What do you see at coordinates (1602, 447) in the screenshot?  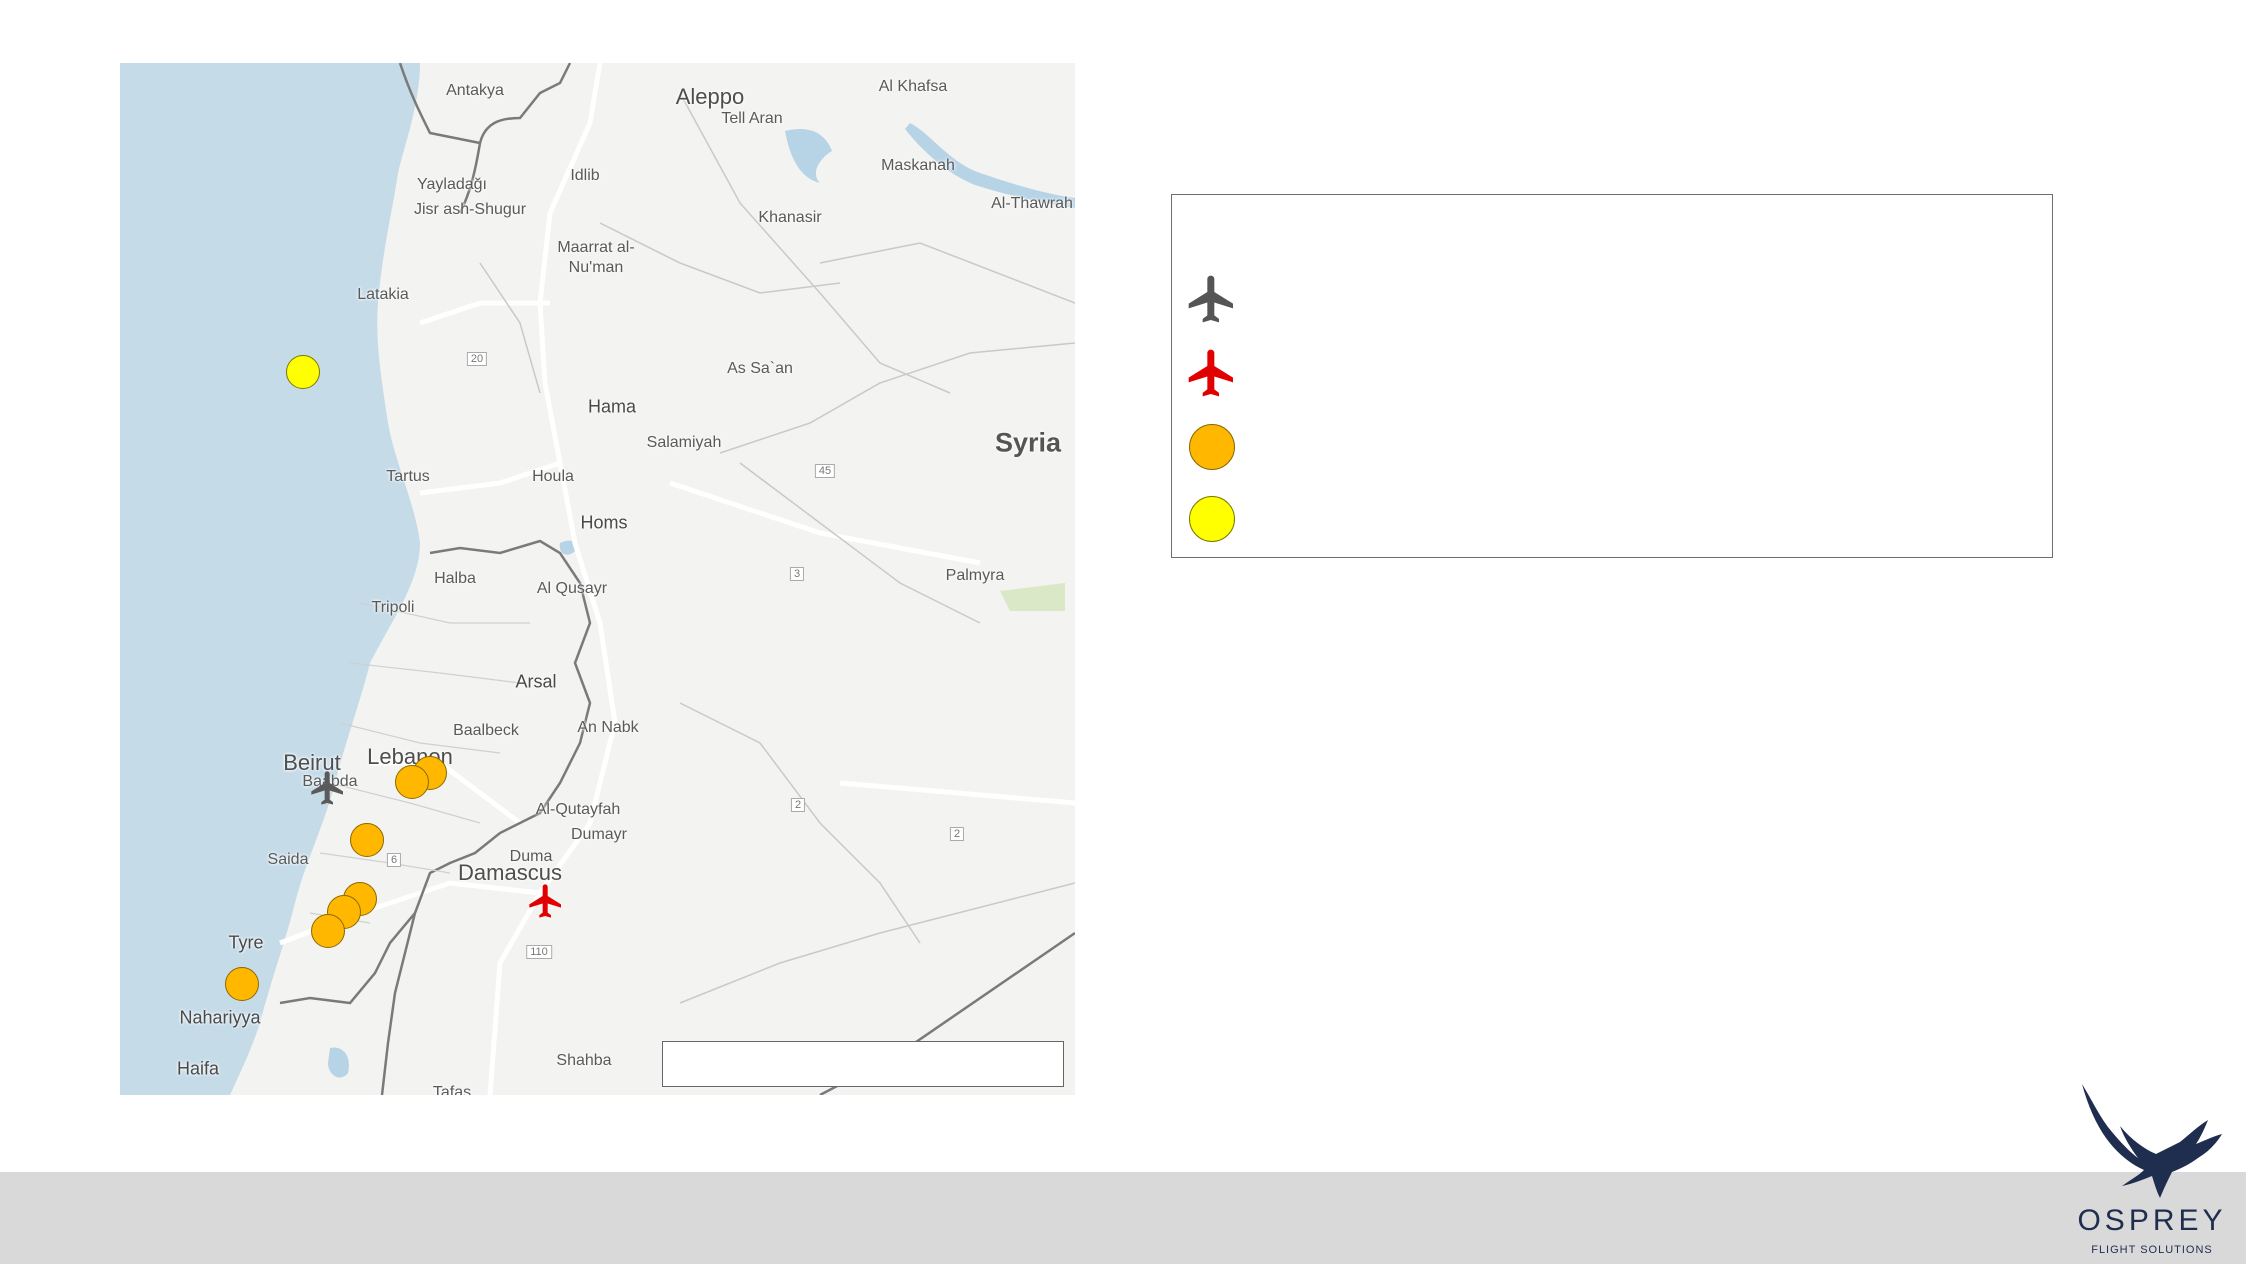 I see `legend-row-orange-circle` at bounding box center [1602, 447].